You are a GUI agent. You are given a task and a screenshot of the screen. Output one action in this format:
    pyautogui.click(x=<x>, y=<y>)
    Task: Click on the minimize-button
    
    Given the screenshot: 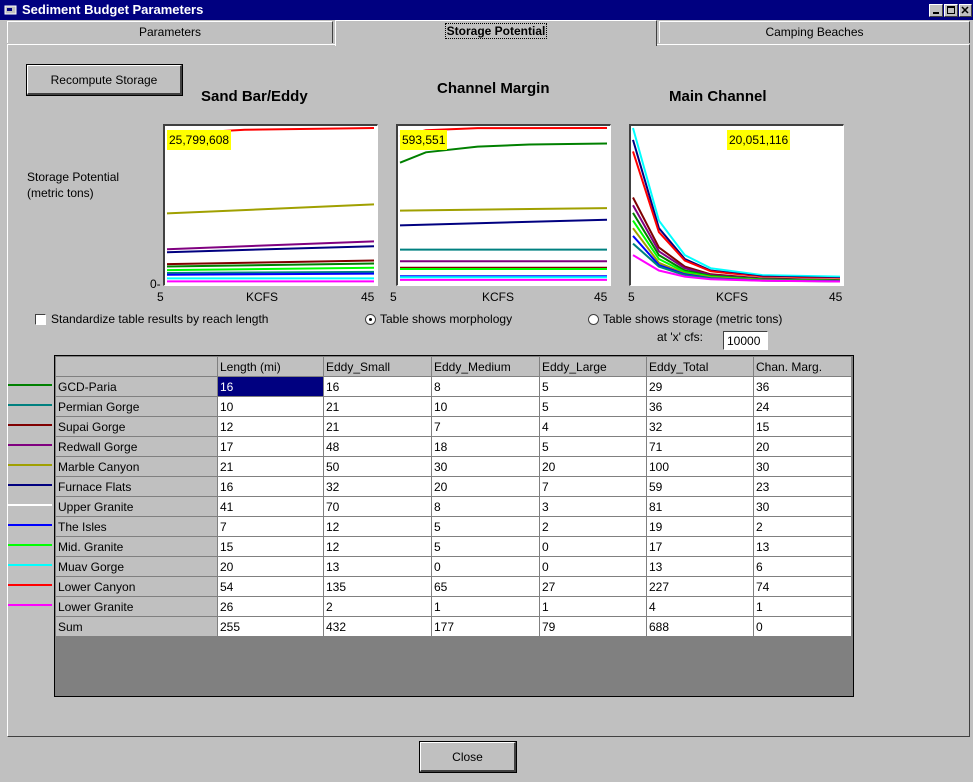 What is the action you would take?
    pyautogui.click(x=936, y=10)
    